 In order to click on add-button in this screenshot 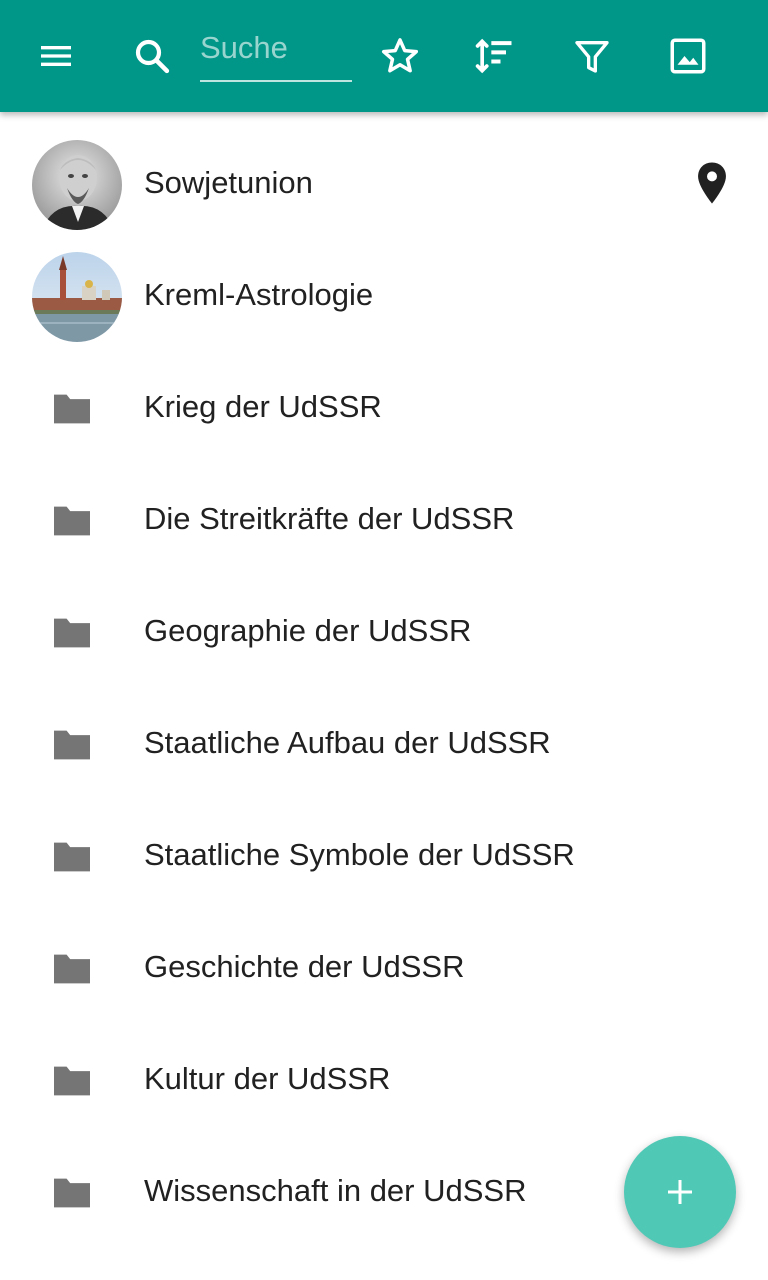, I will do `click(680, 1192)`.